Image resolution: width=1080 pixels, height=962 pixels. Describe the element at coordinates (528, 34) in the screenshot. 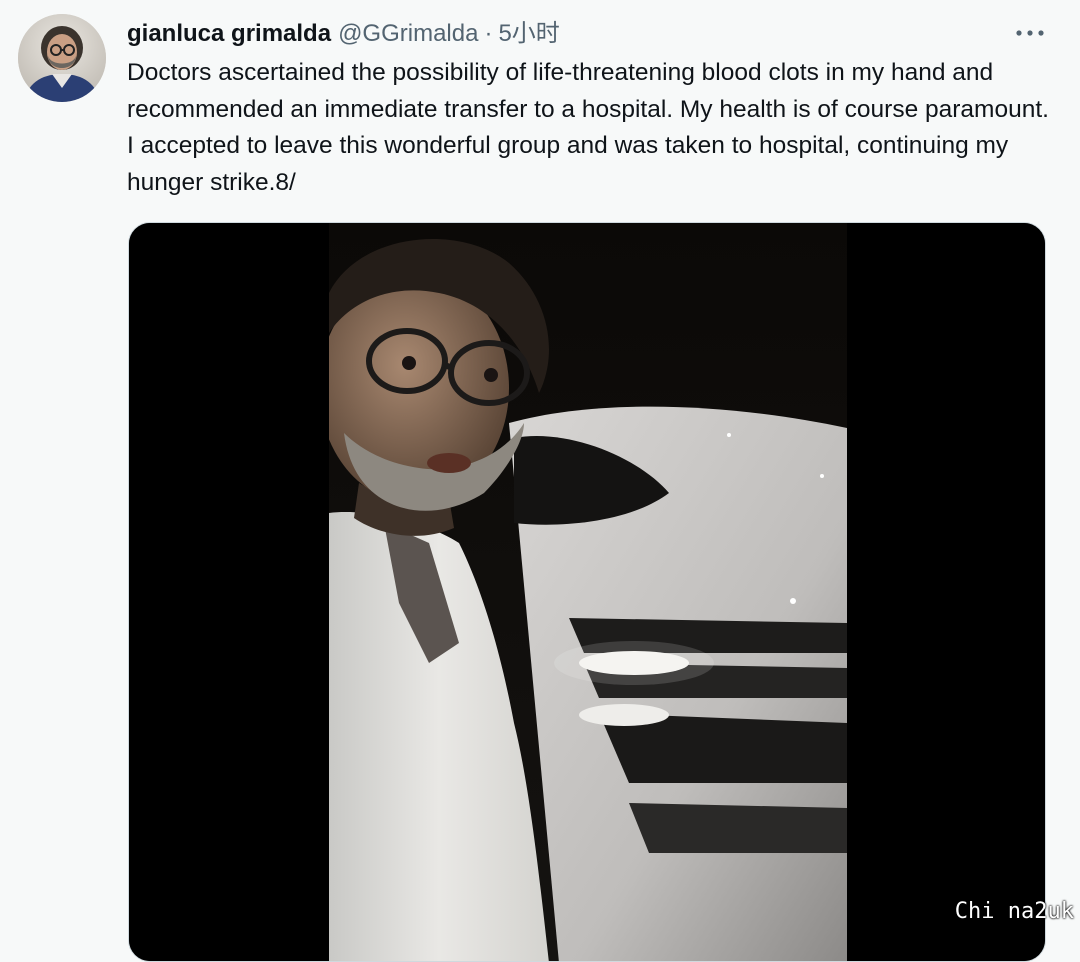

I see `tweet-timestamp: 5小时` at that location.